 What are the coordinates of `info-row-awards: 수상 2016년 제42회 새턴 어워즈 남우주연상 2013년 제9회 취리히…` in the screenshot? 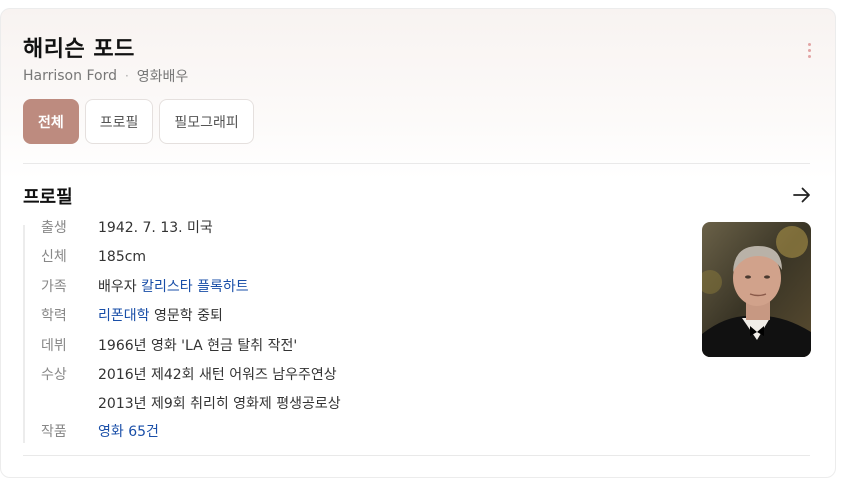 It's located at (191, 389).